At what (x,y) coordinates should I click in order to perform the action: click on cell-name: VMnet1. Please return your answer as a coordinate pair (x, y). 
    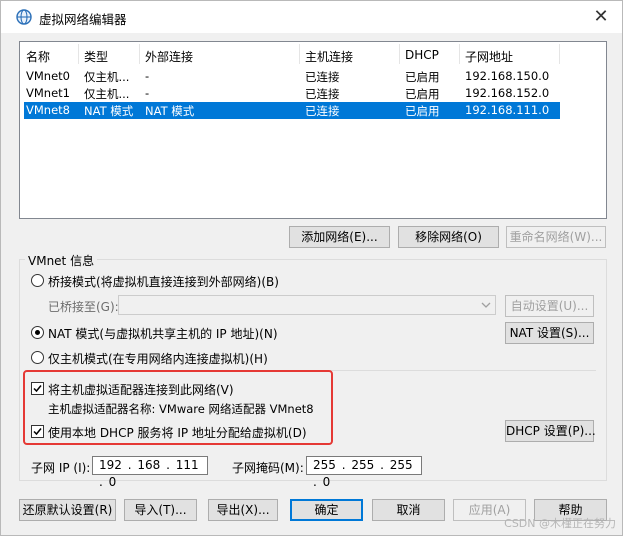
    Looking at the image, I should click on (48, 93).